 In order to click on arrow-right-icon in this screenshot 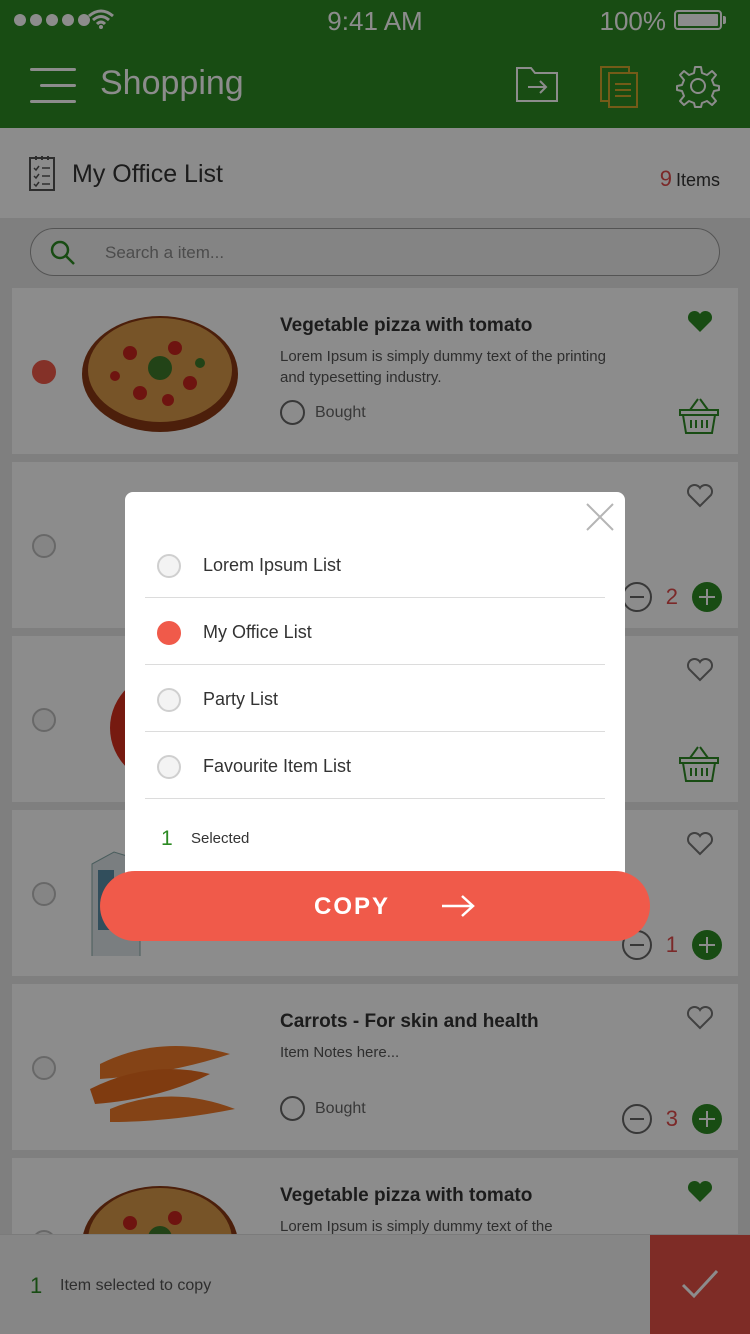, I will do `click(458, 906)`.